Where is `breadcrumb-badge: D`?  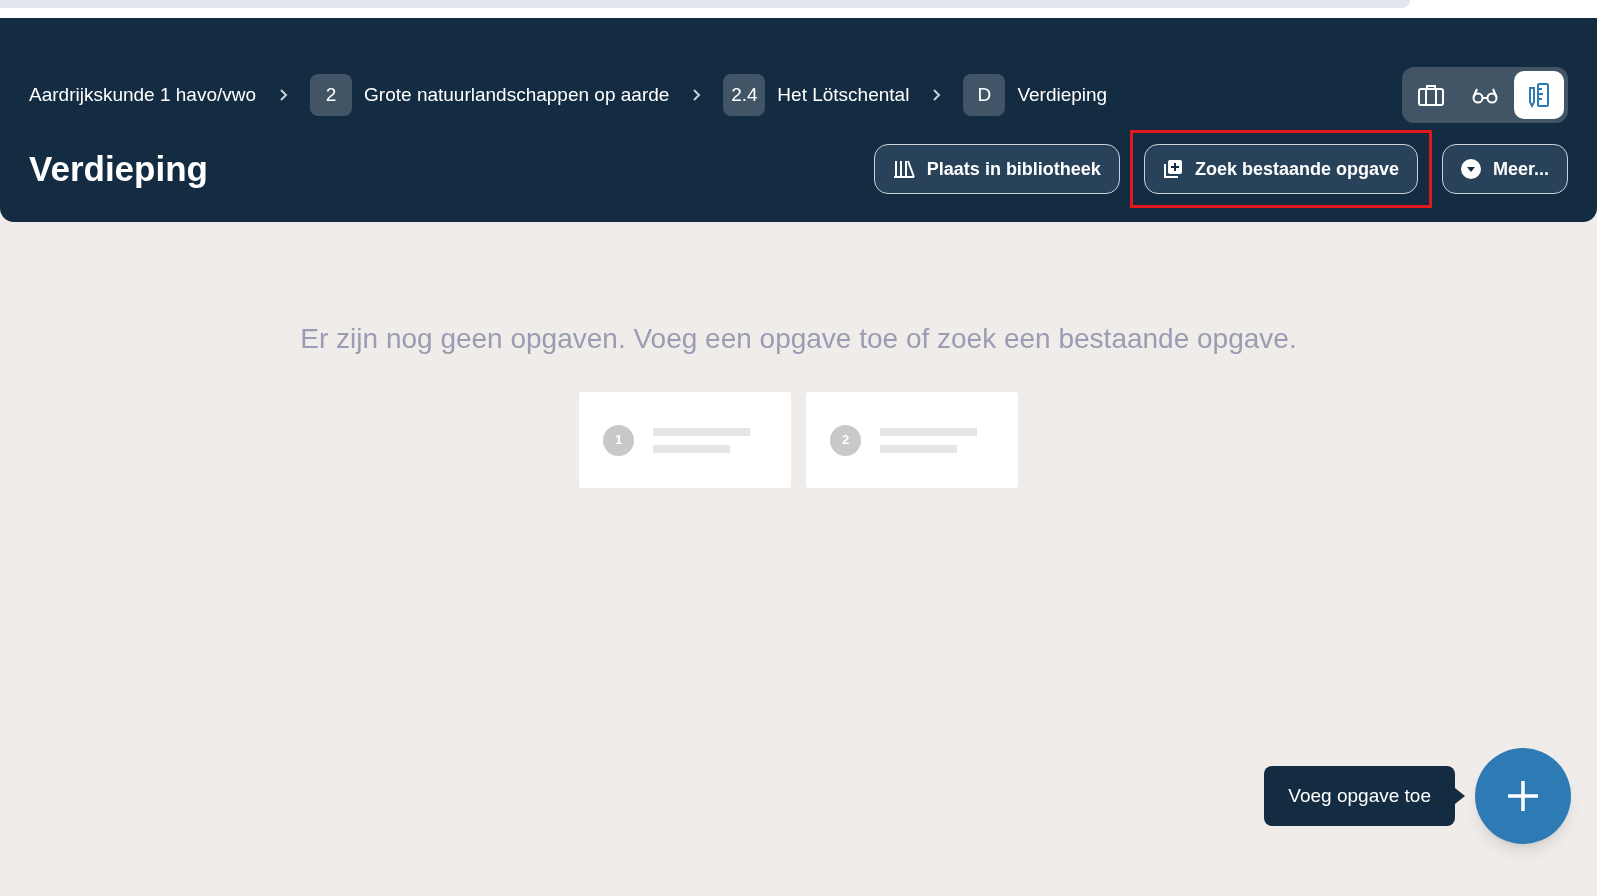
breadcrumb-badge: D is located at coordinates (984, 95).